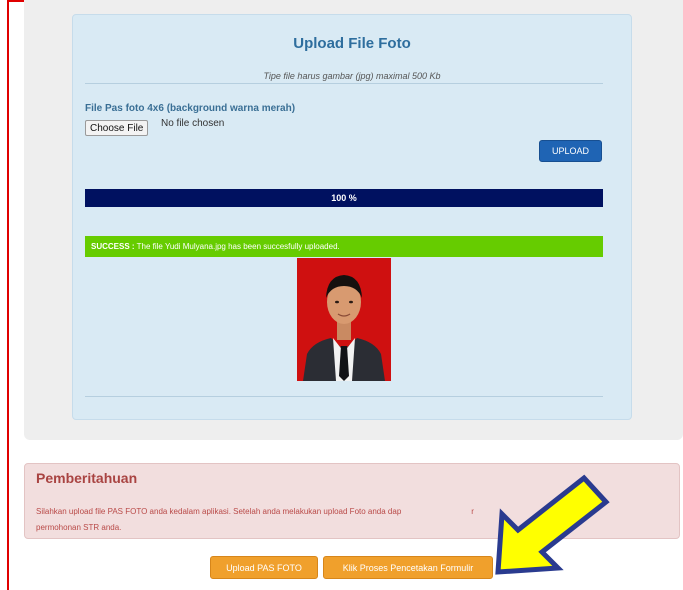 This screenshot has width=683, height=590. Describe the element at coordinates (570, 151) in the screenshot. I see `upload-button: UPLOAD` at that location.